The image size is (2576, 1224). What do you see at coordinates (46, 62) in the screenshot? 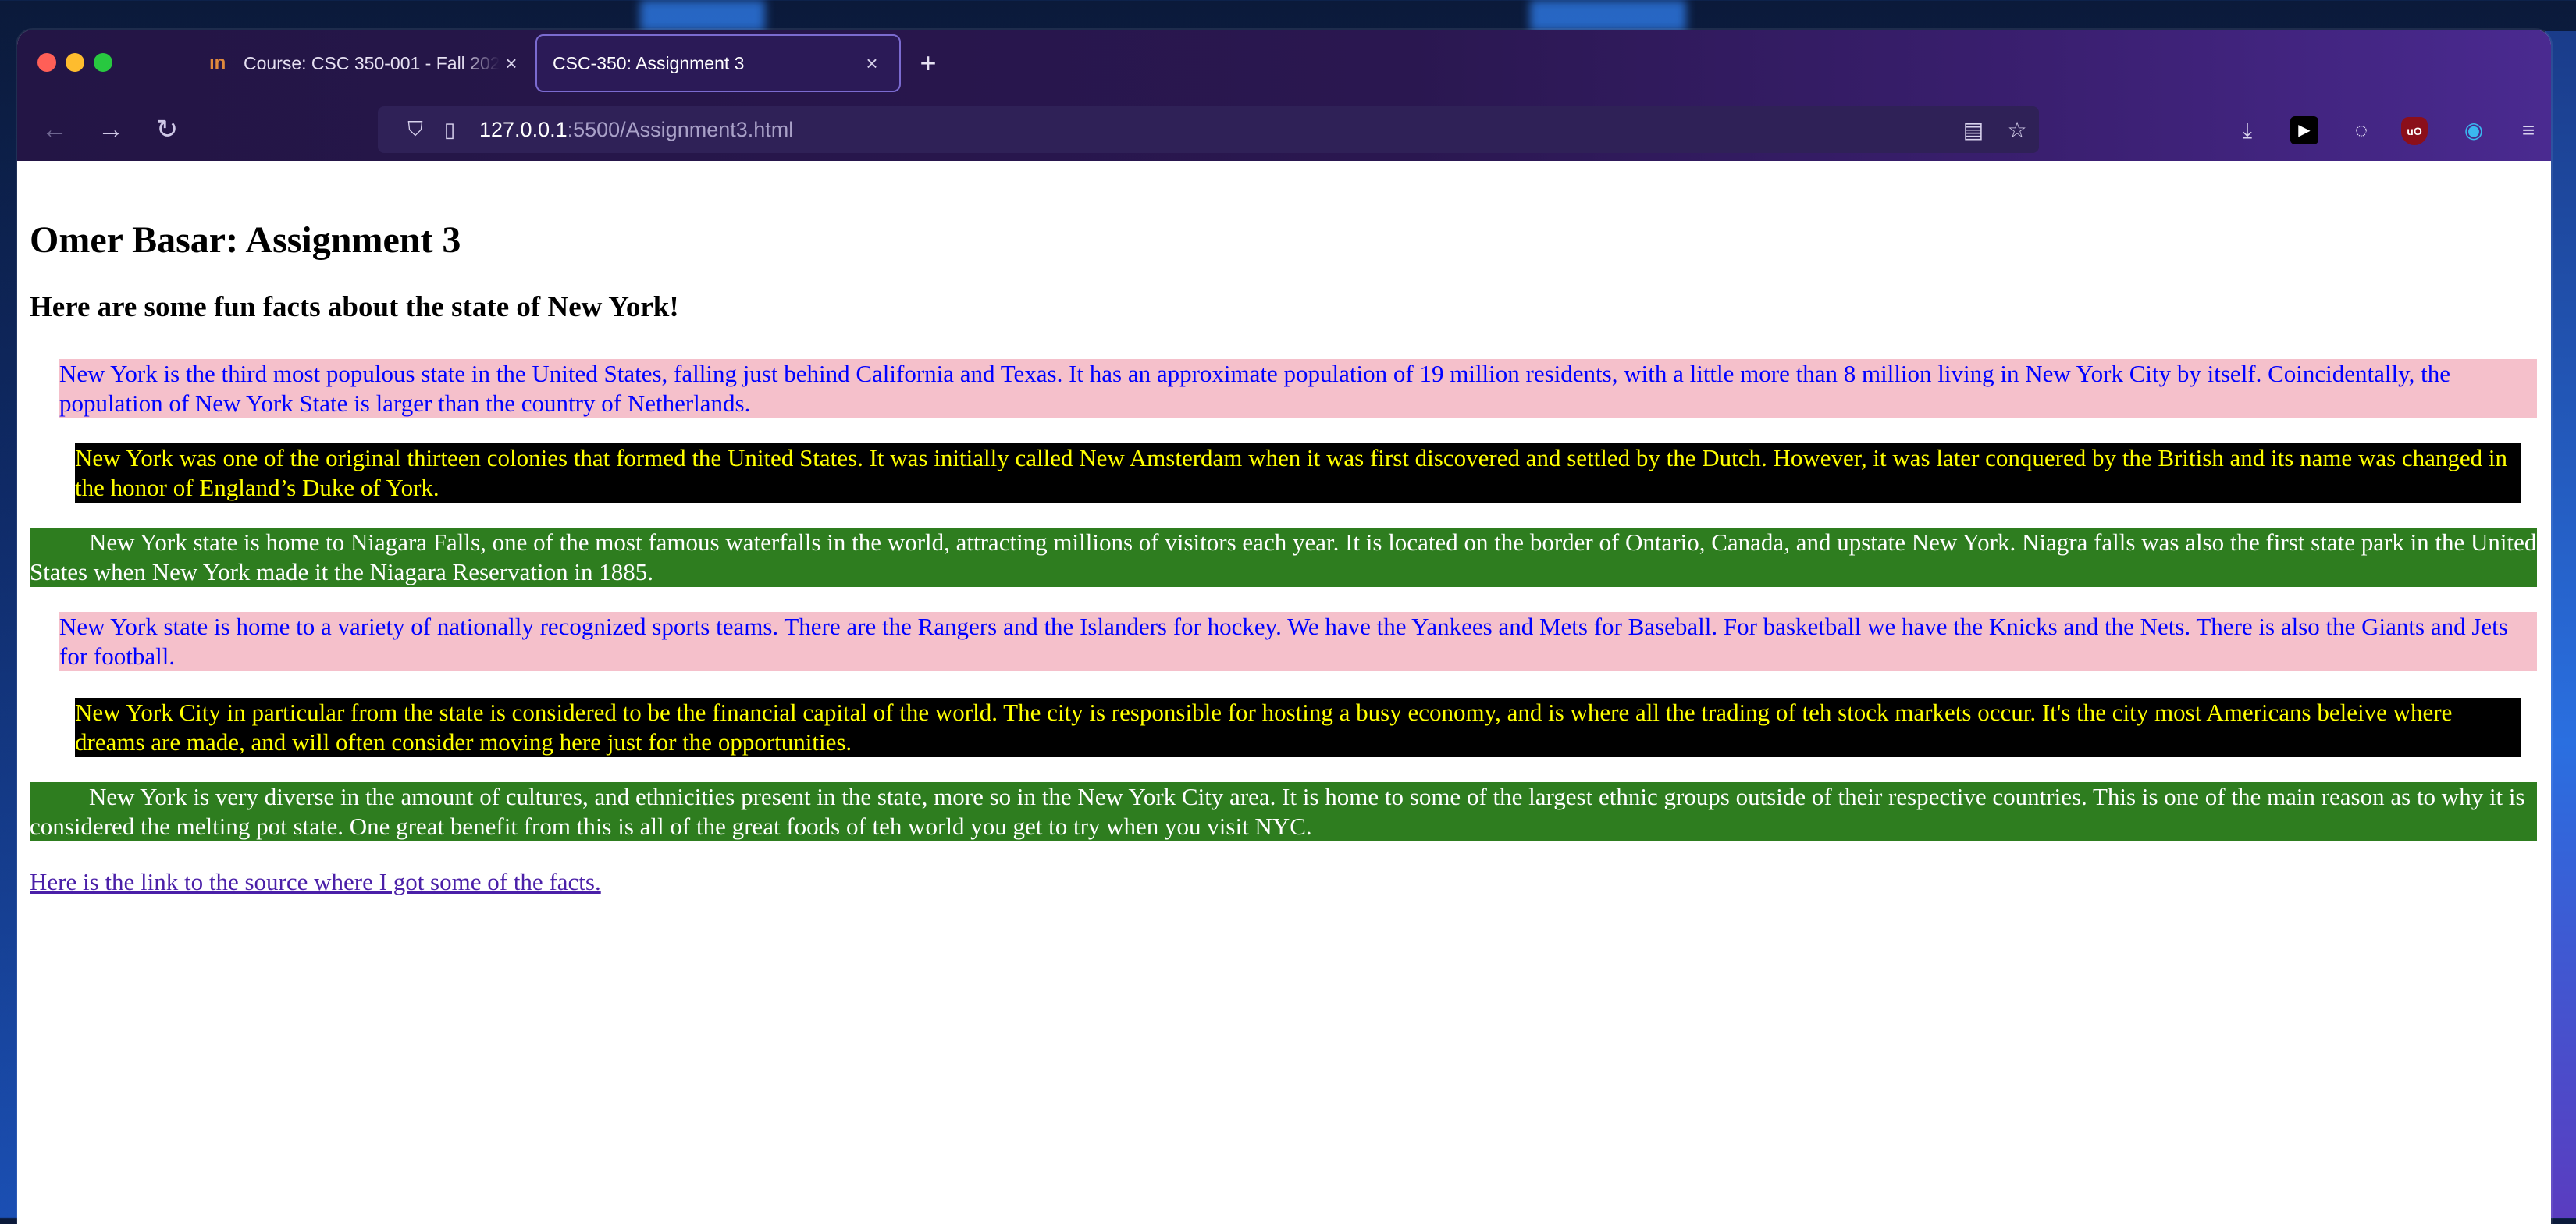
I see `close-window-button` at bounding box center [46, 62].